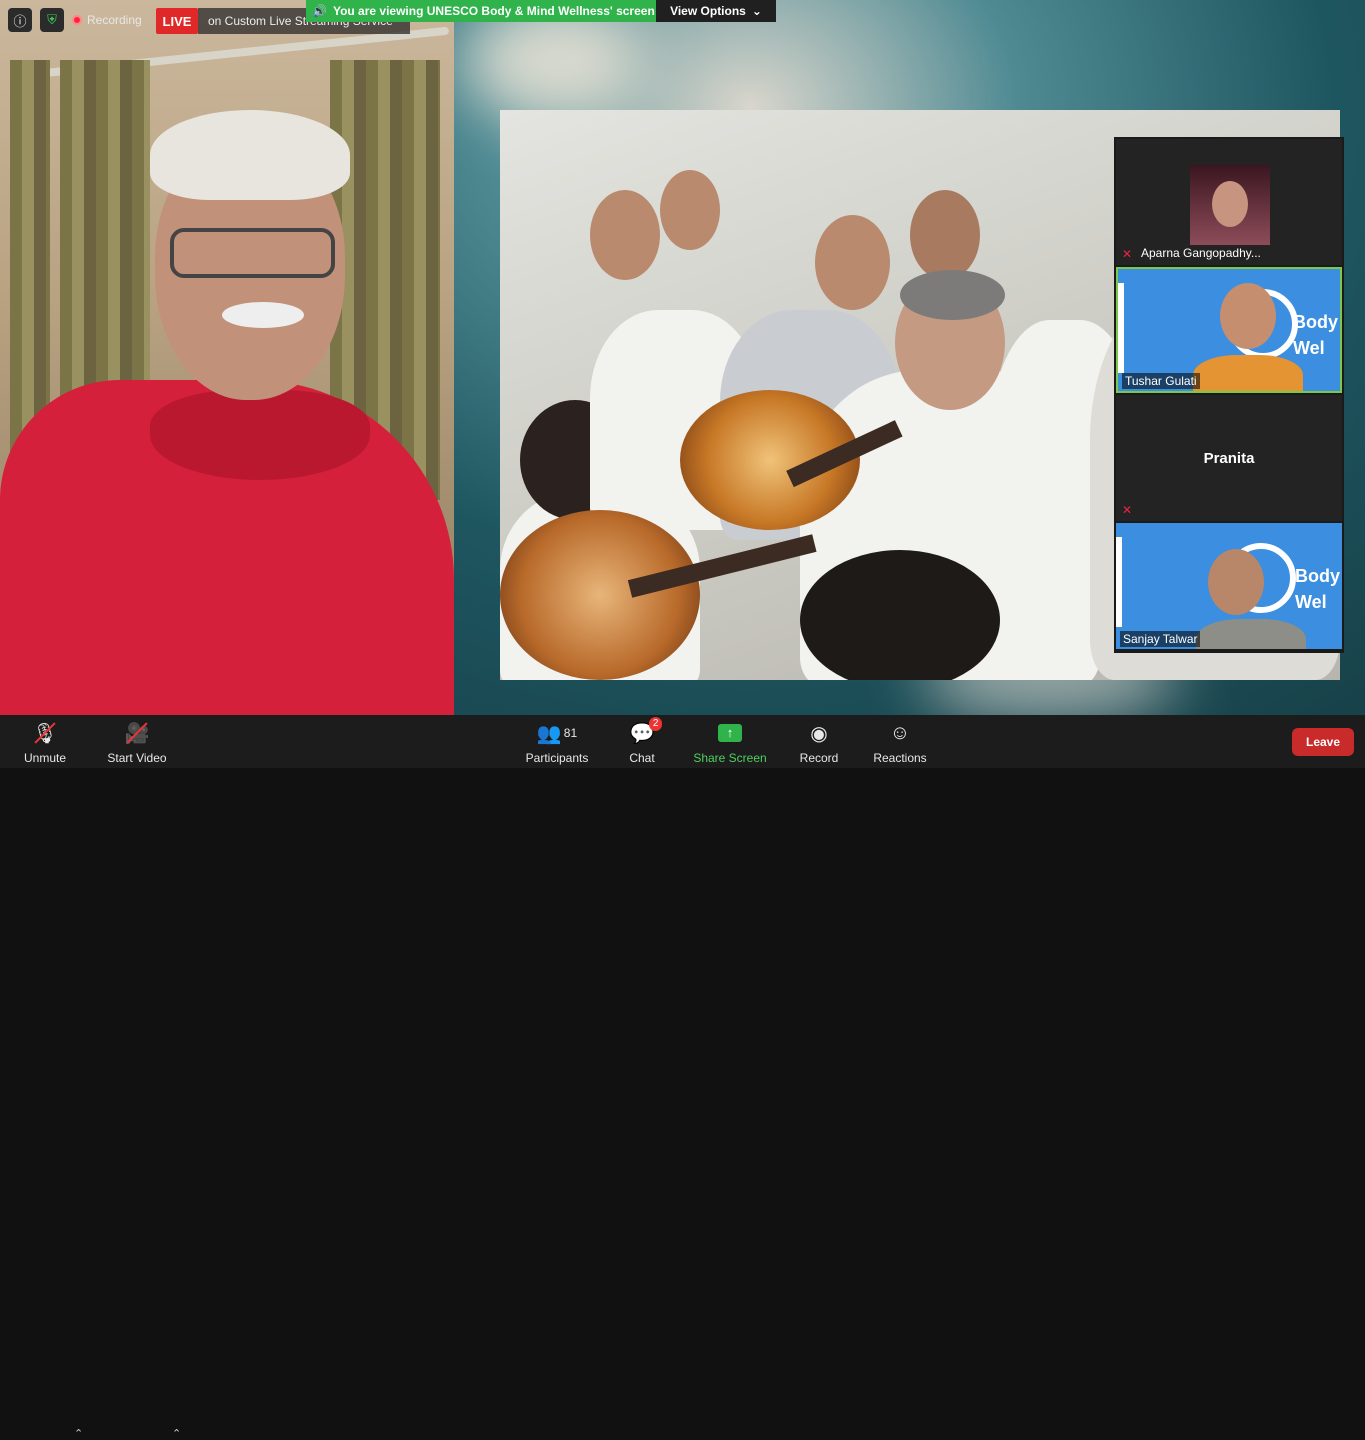 This screenshot has height=1440, width=1365. I want to click on leave-button: Leave, so click(1323, 742).